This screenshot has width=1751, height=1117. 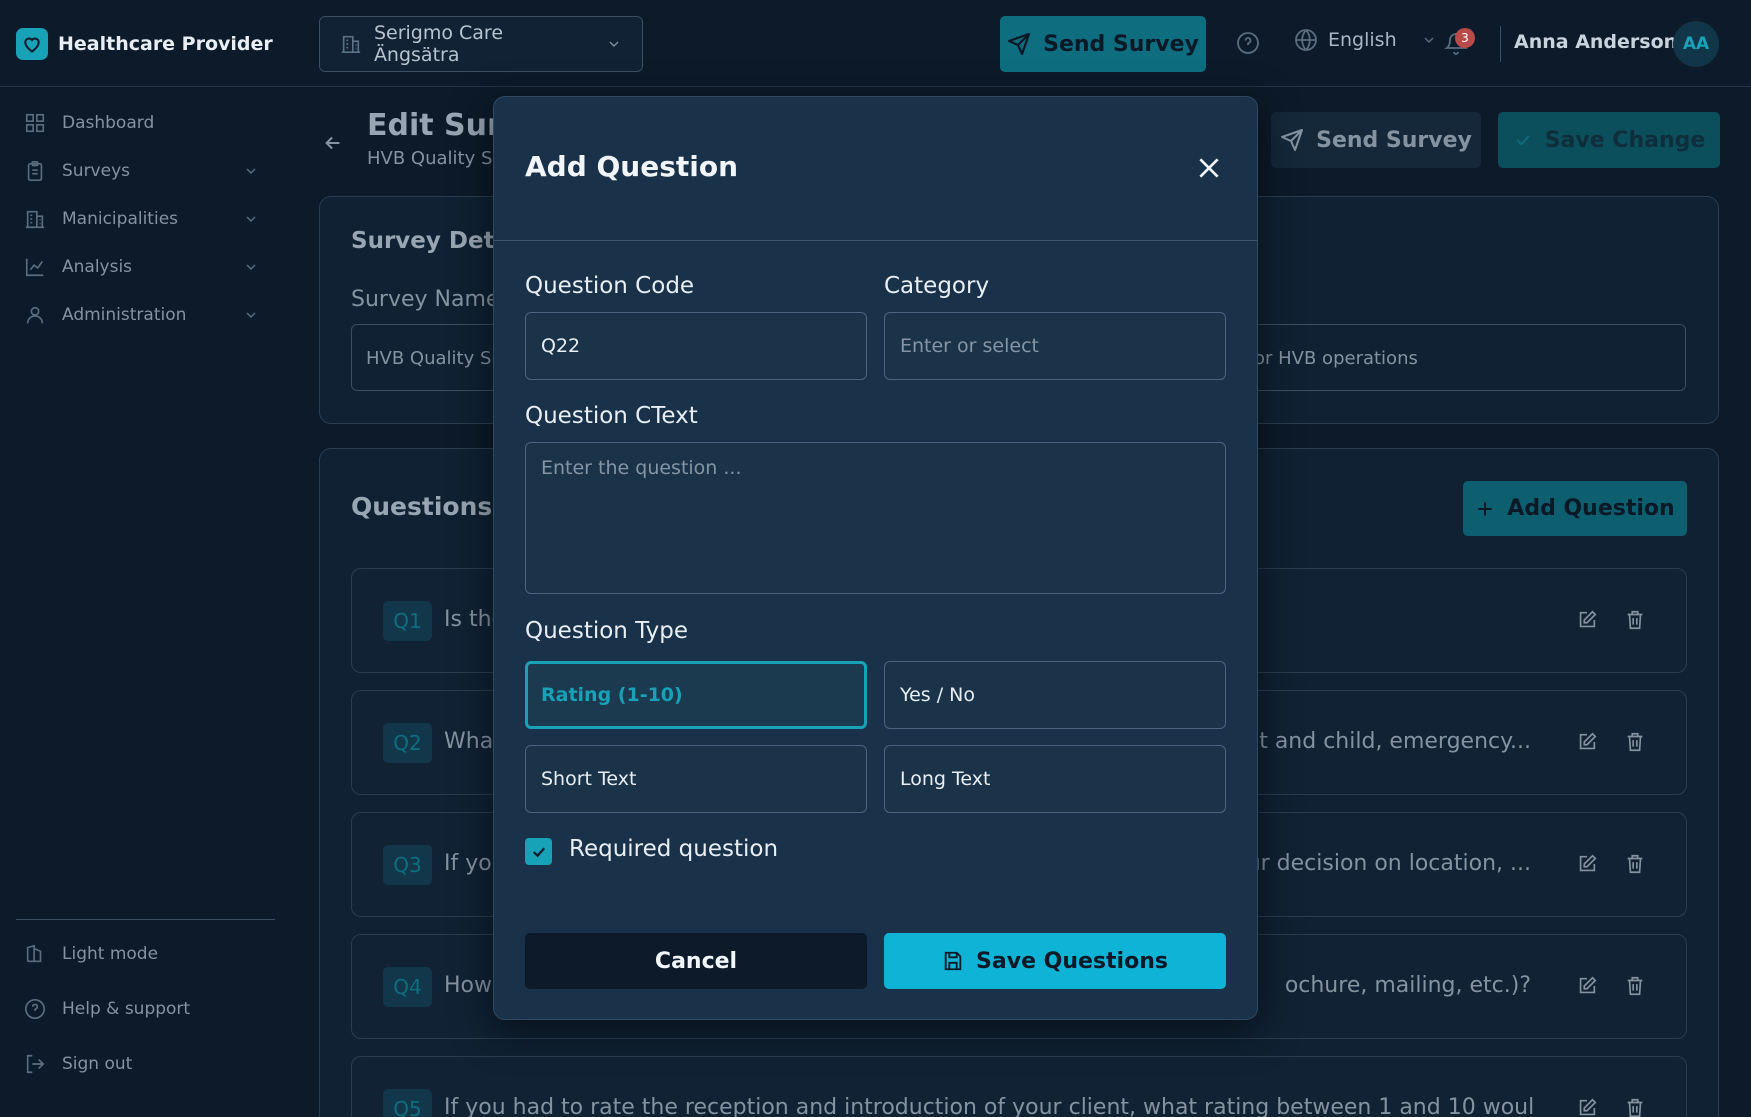 What do you see at coordinates (469, 741) in the screenshot?
I see `question-text: Wha` at bounding box center [469, 741].